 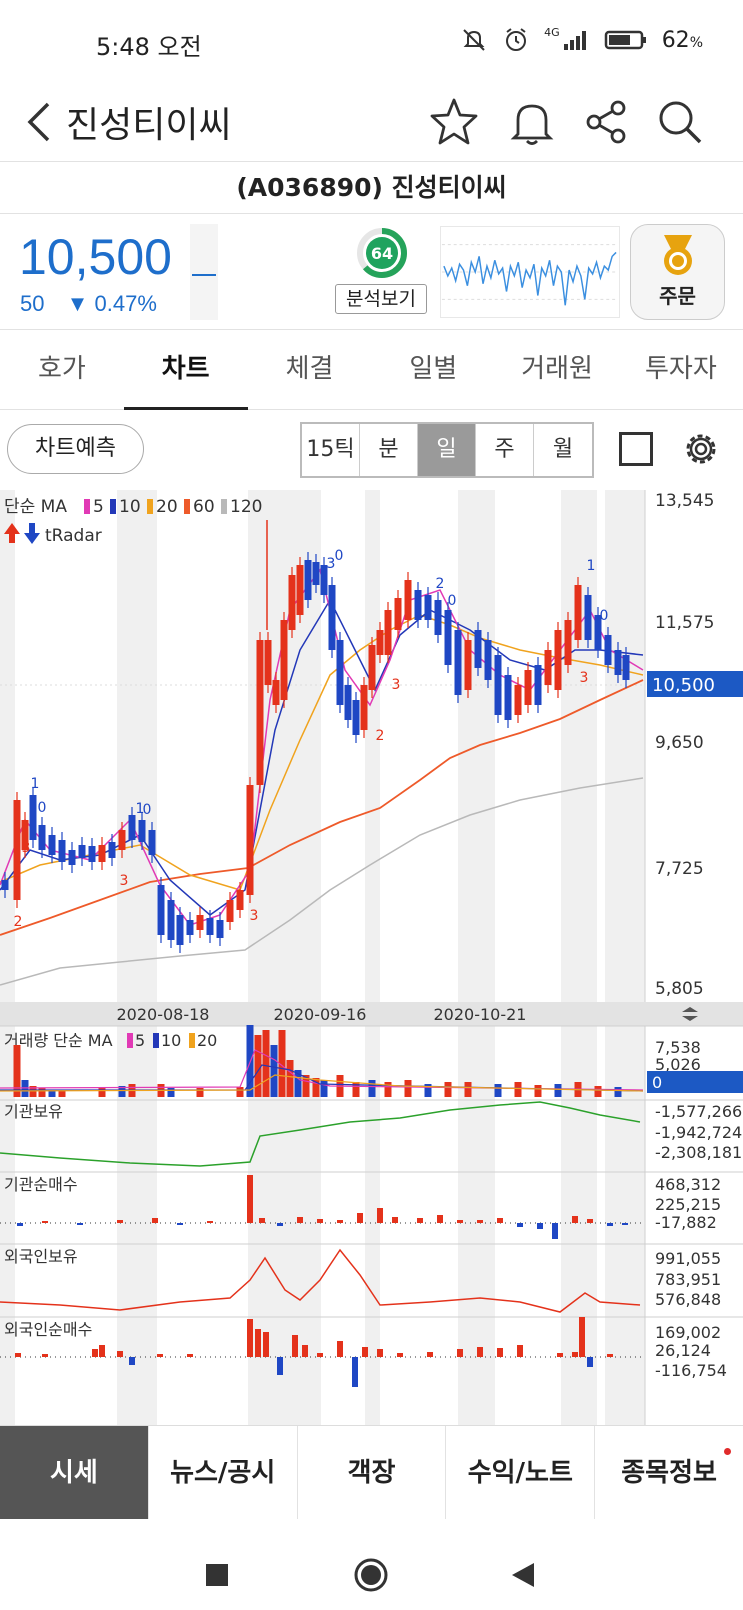 What do you see at coordinates (331, 450) in the screenshot?
I see `period-15tick: 15틱` at bounding box center [331, 450].